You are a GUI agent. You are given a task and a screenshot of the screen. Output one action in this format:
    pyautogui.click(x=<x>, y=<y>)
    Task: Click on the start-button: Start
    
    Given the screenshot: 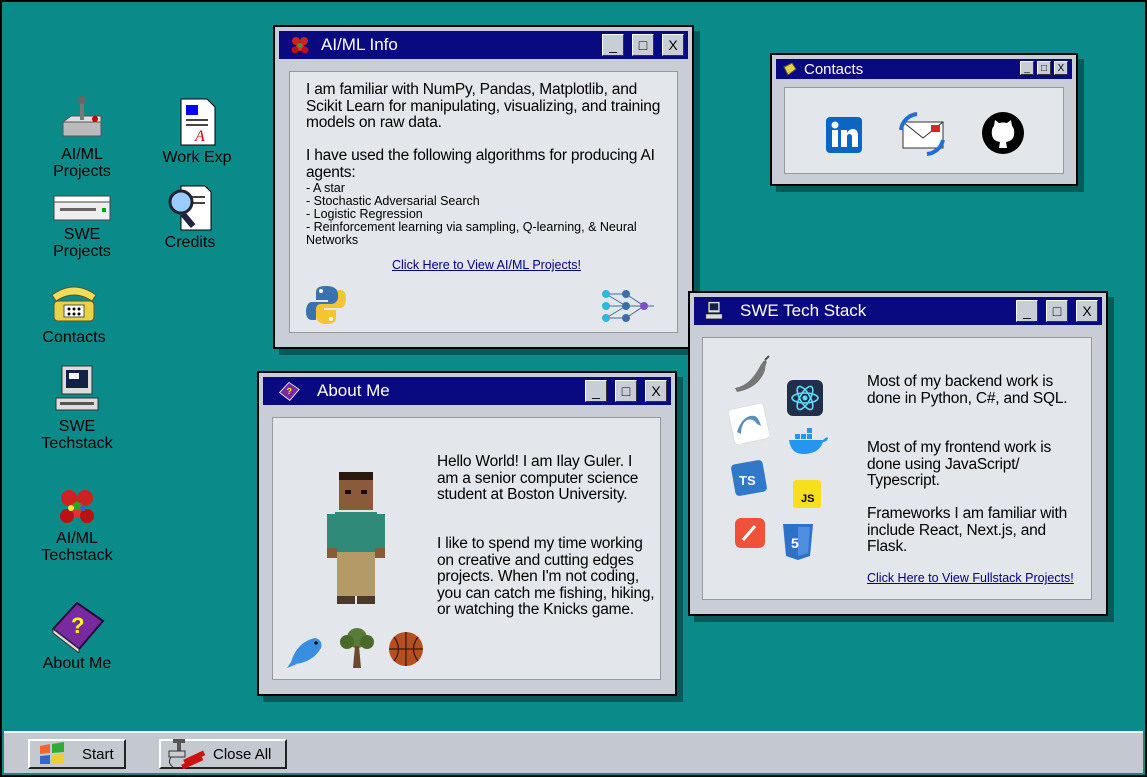 What is the action you would take?
    pyautogui.click(x=77, y=754)
    